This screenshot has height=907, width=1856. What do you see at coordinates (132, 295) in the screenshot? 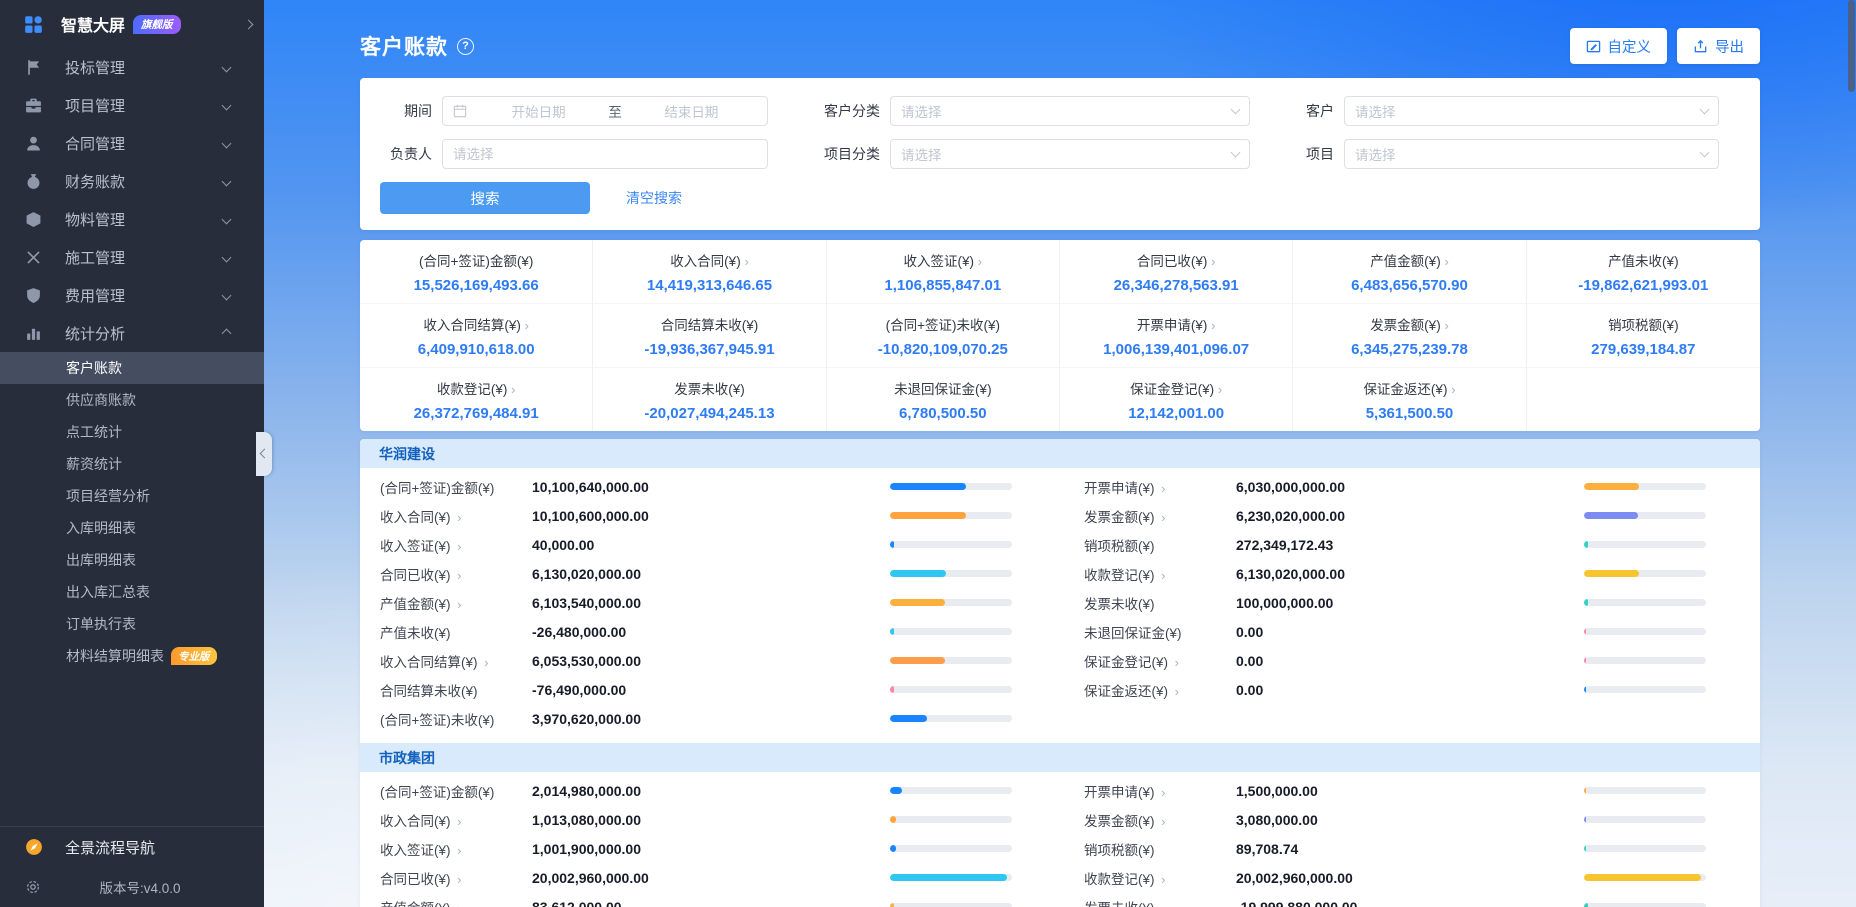
I see `sidebar-item-shield: 费用管理` at bounding box center [132, 295].